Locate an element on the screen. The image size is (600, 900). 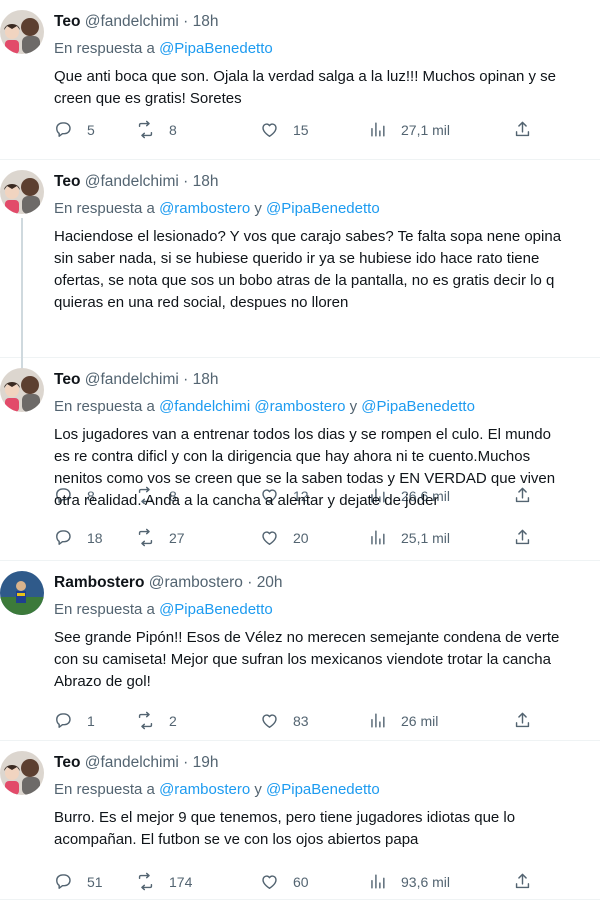
like-count: 60 is located at coordinates (301, 881).